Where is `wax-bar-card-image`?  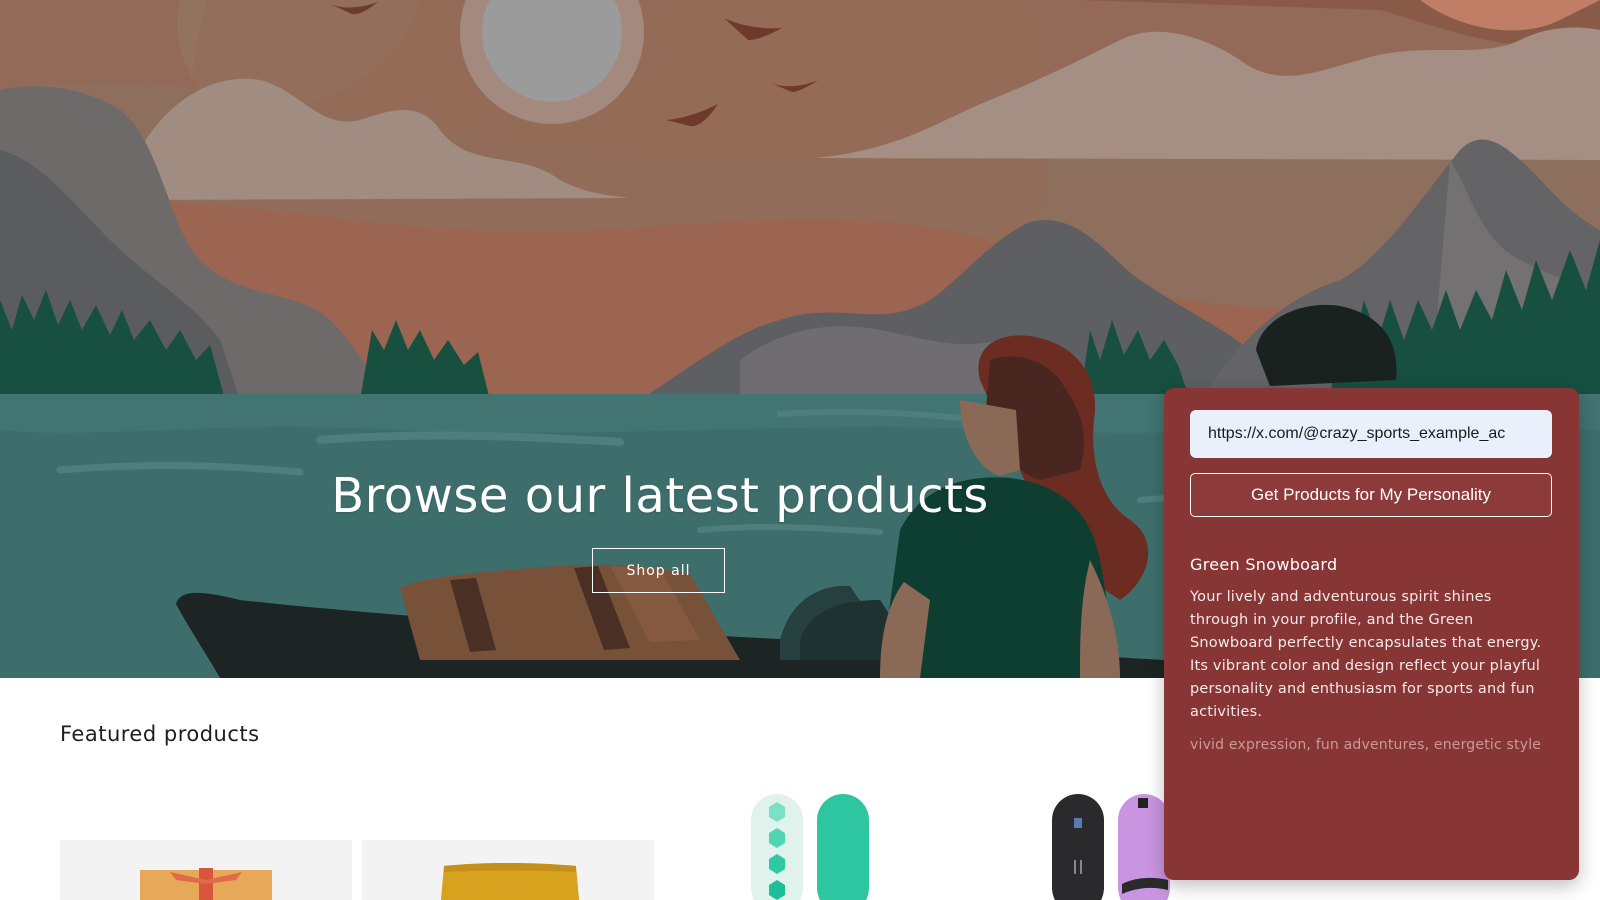
wax-bar-card-image is located at coordinates (510, 881).